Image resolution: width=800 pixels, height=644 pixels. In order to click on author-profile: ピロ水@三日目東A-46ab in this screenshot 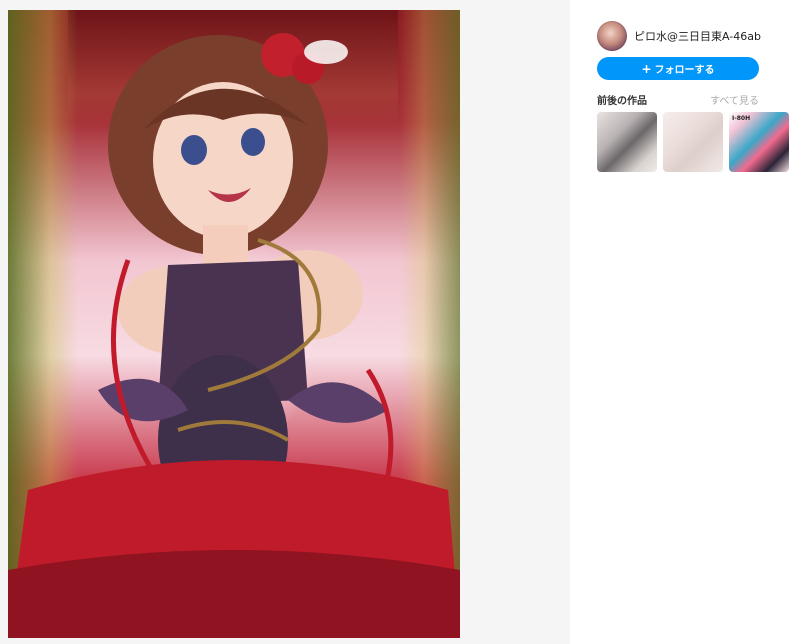, I will do `click(679, 36)`.